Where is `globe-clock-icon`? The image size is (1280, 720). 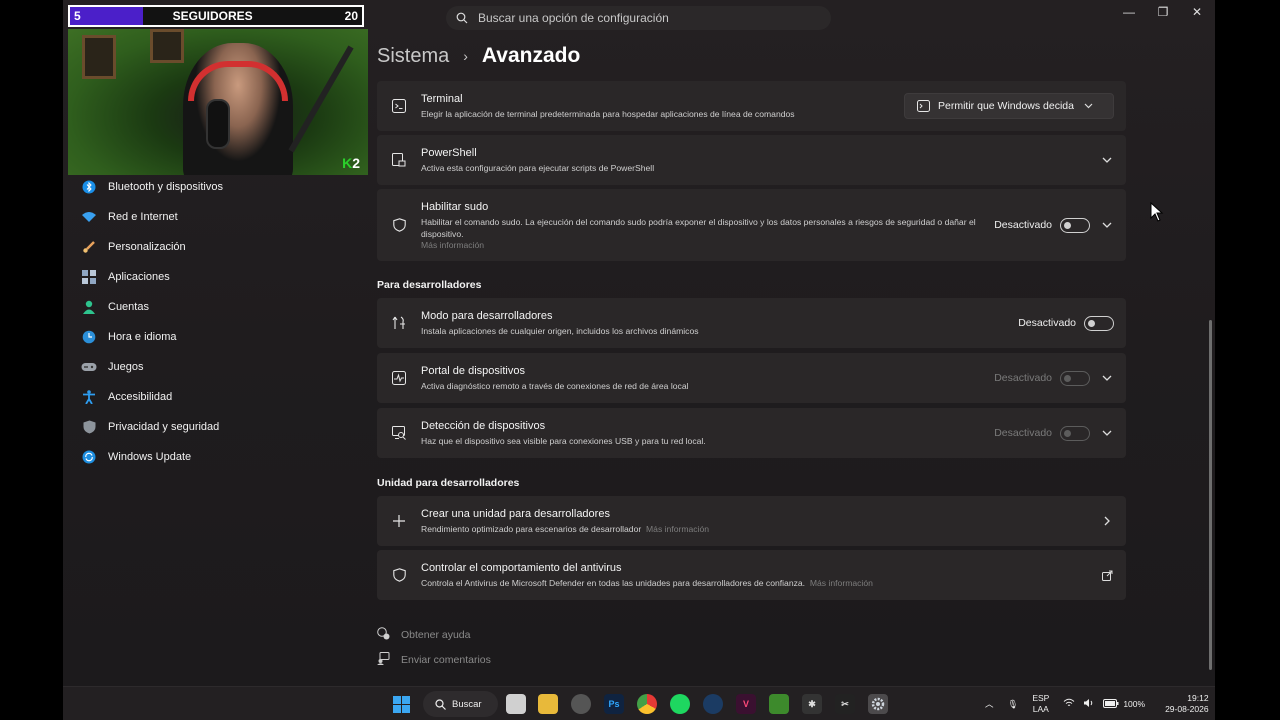 globe-clock-icon is located at coordinates (89, 337).